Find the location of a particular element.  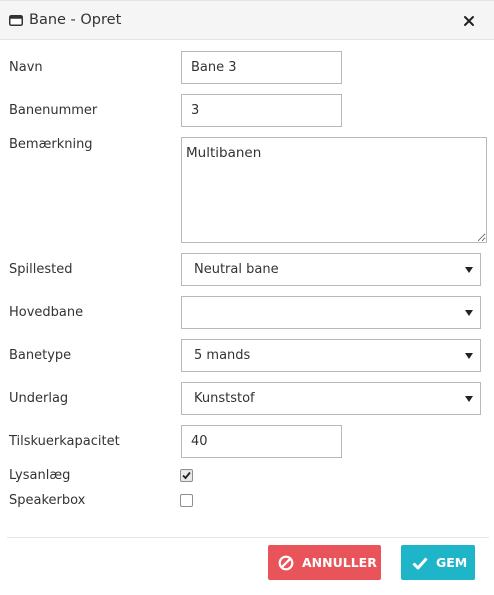

underlag-select: Kunststof is located at coordinates (331, 398).